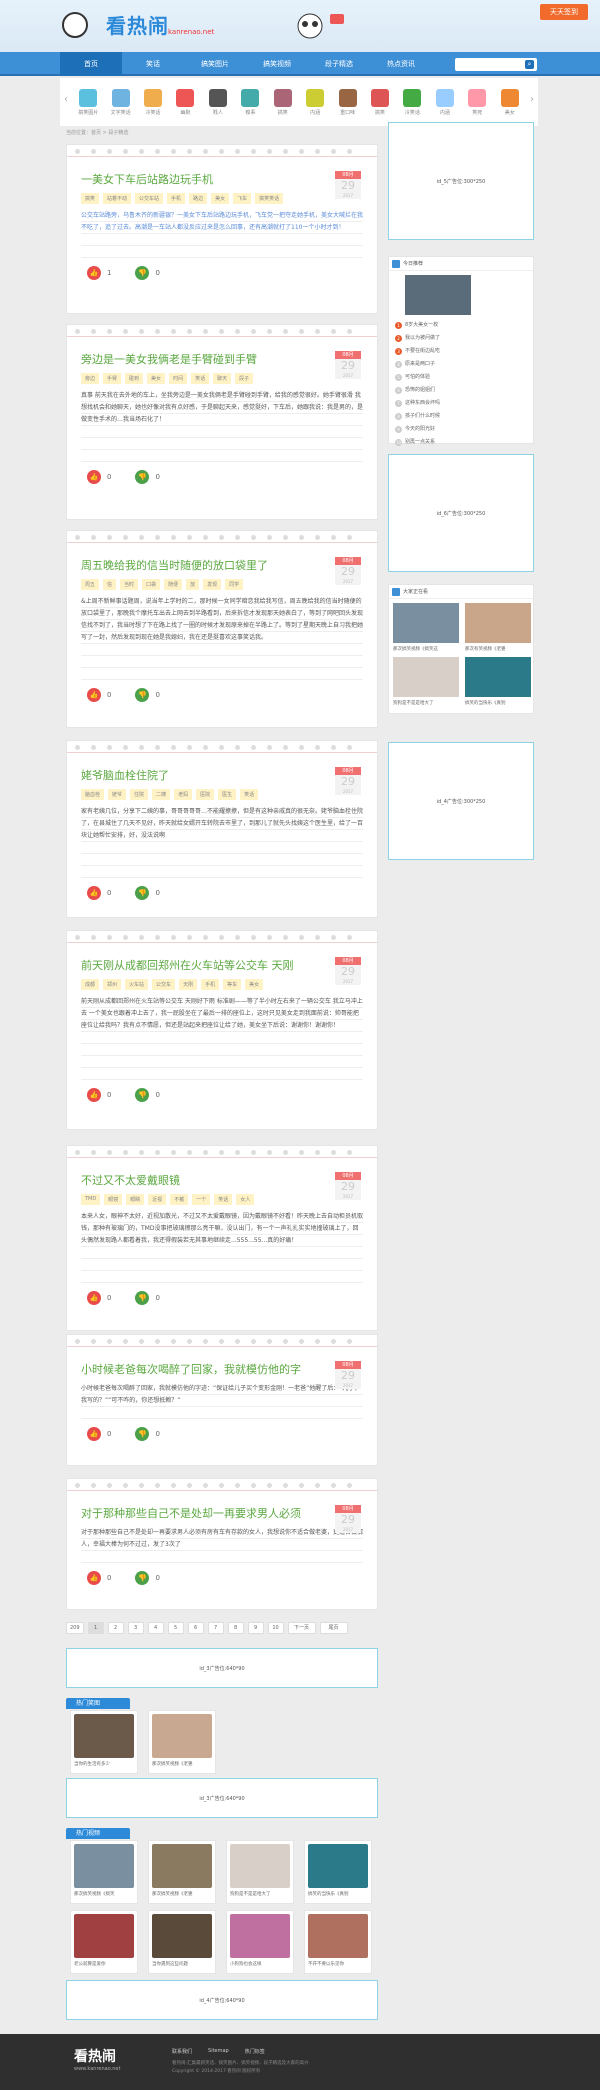  Describe the element at coordinates (438, 295) in the screenshot. I see `rank-thumb` at that location.